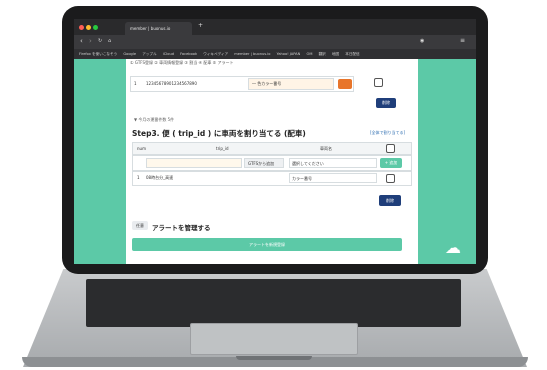  Describe the element at coordinates (308, 163) in the screenshot. I see `vehicle-select-value: 選択してください` at that location.